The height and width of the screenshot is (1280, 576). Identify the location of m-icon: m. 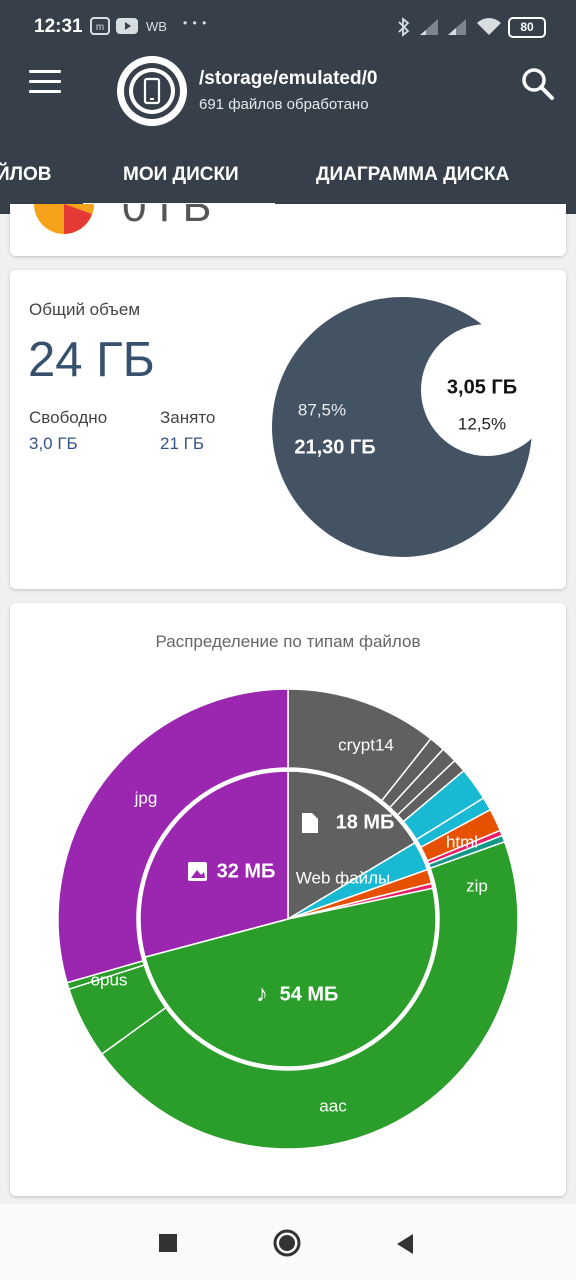
(100, 26).